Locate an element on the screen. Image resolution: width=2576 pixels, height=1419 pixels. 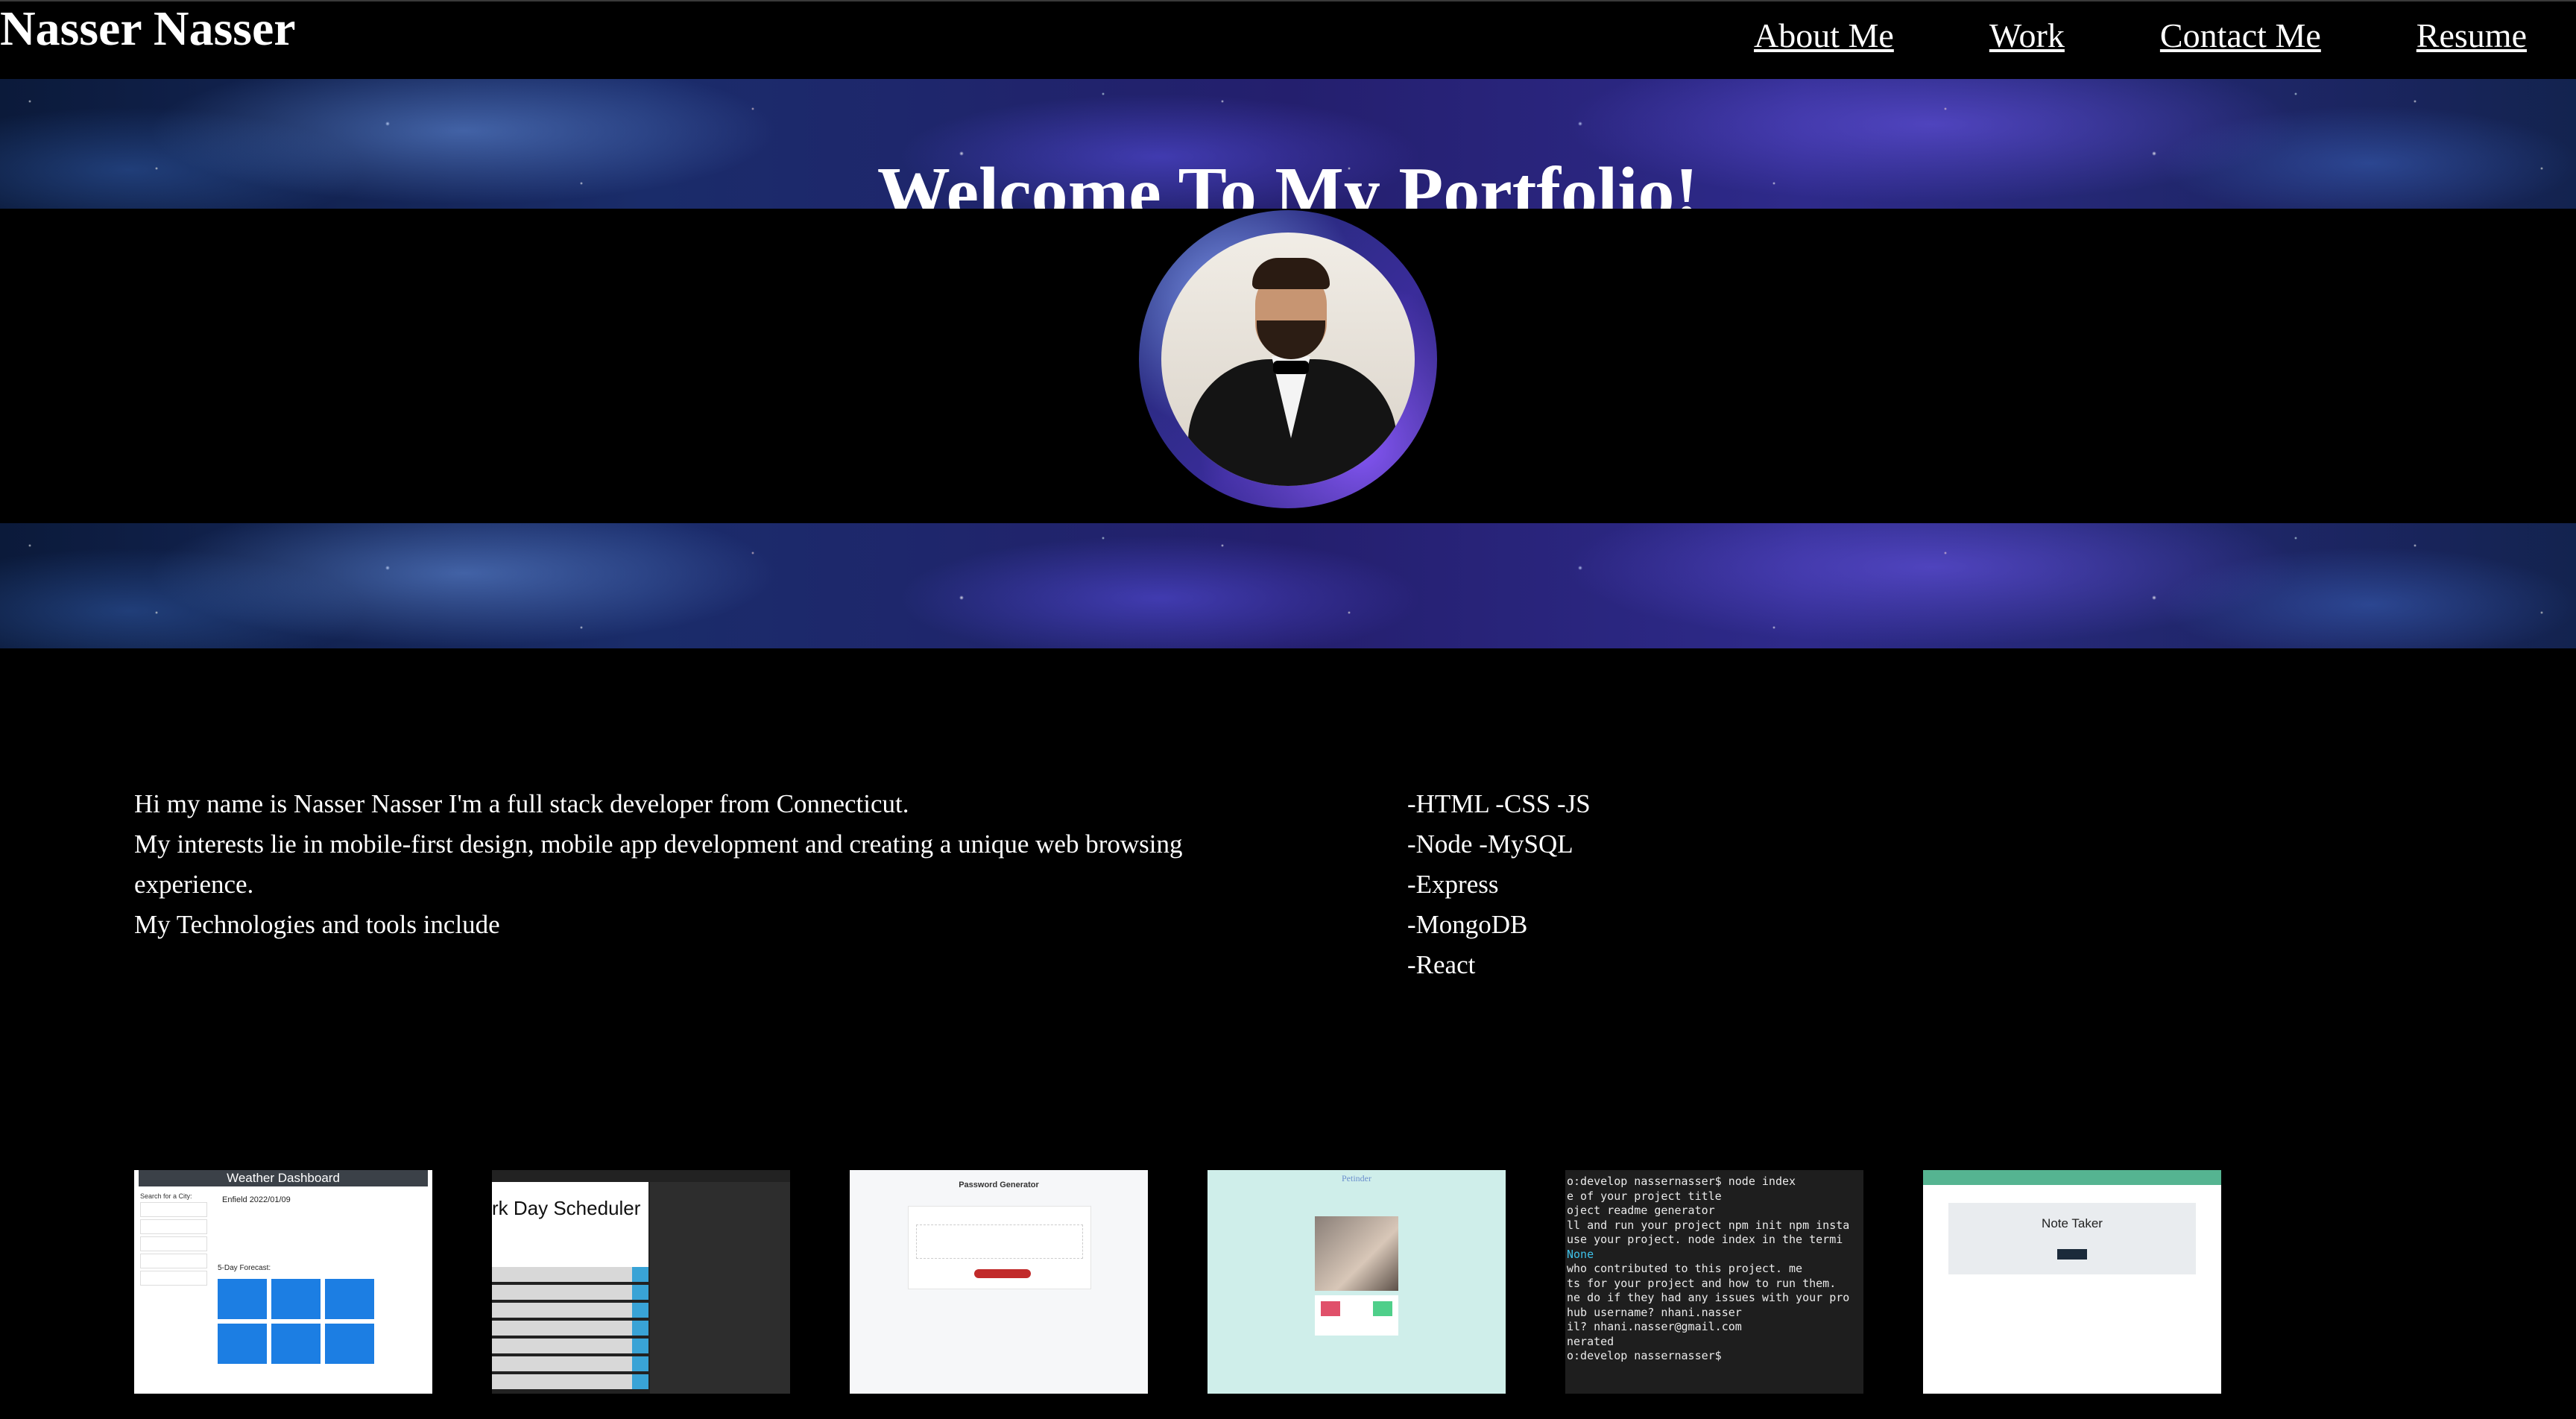
like-button is located at coordinates (1382, 1308).